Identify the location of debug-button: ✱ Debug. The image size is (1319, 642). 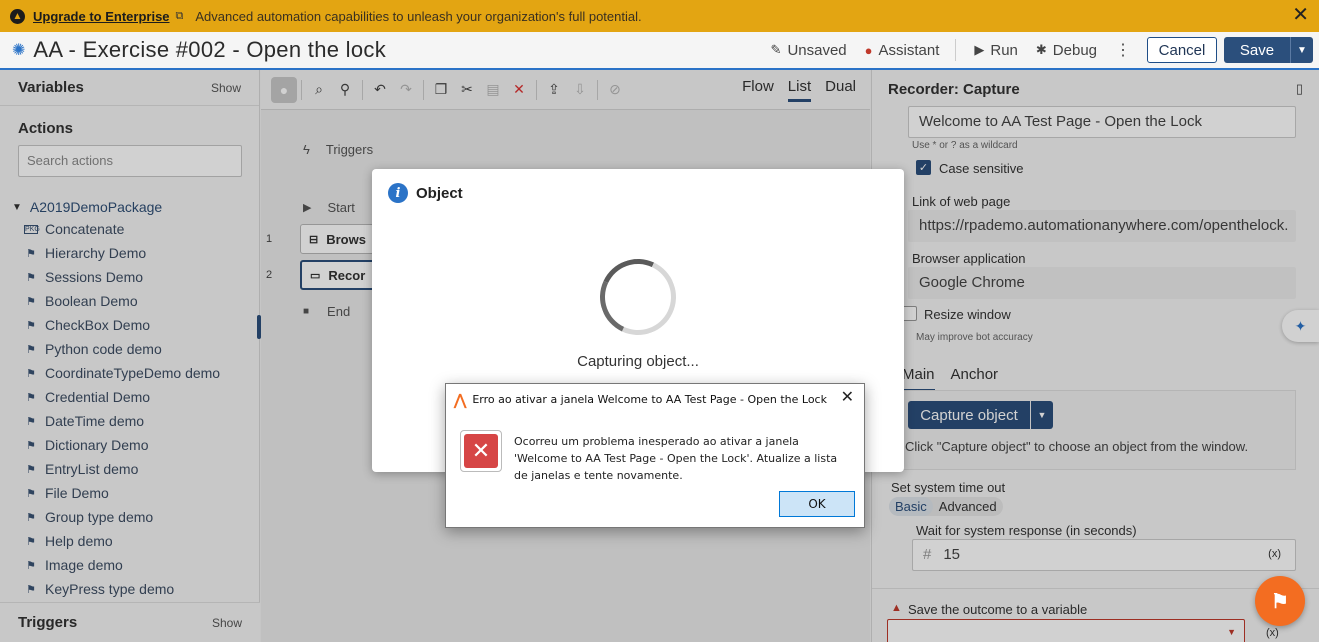
(1066, 50).